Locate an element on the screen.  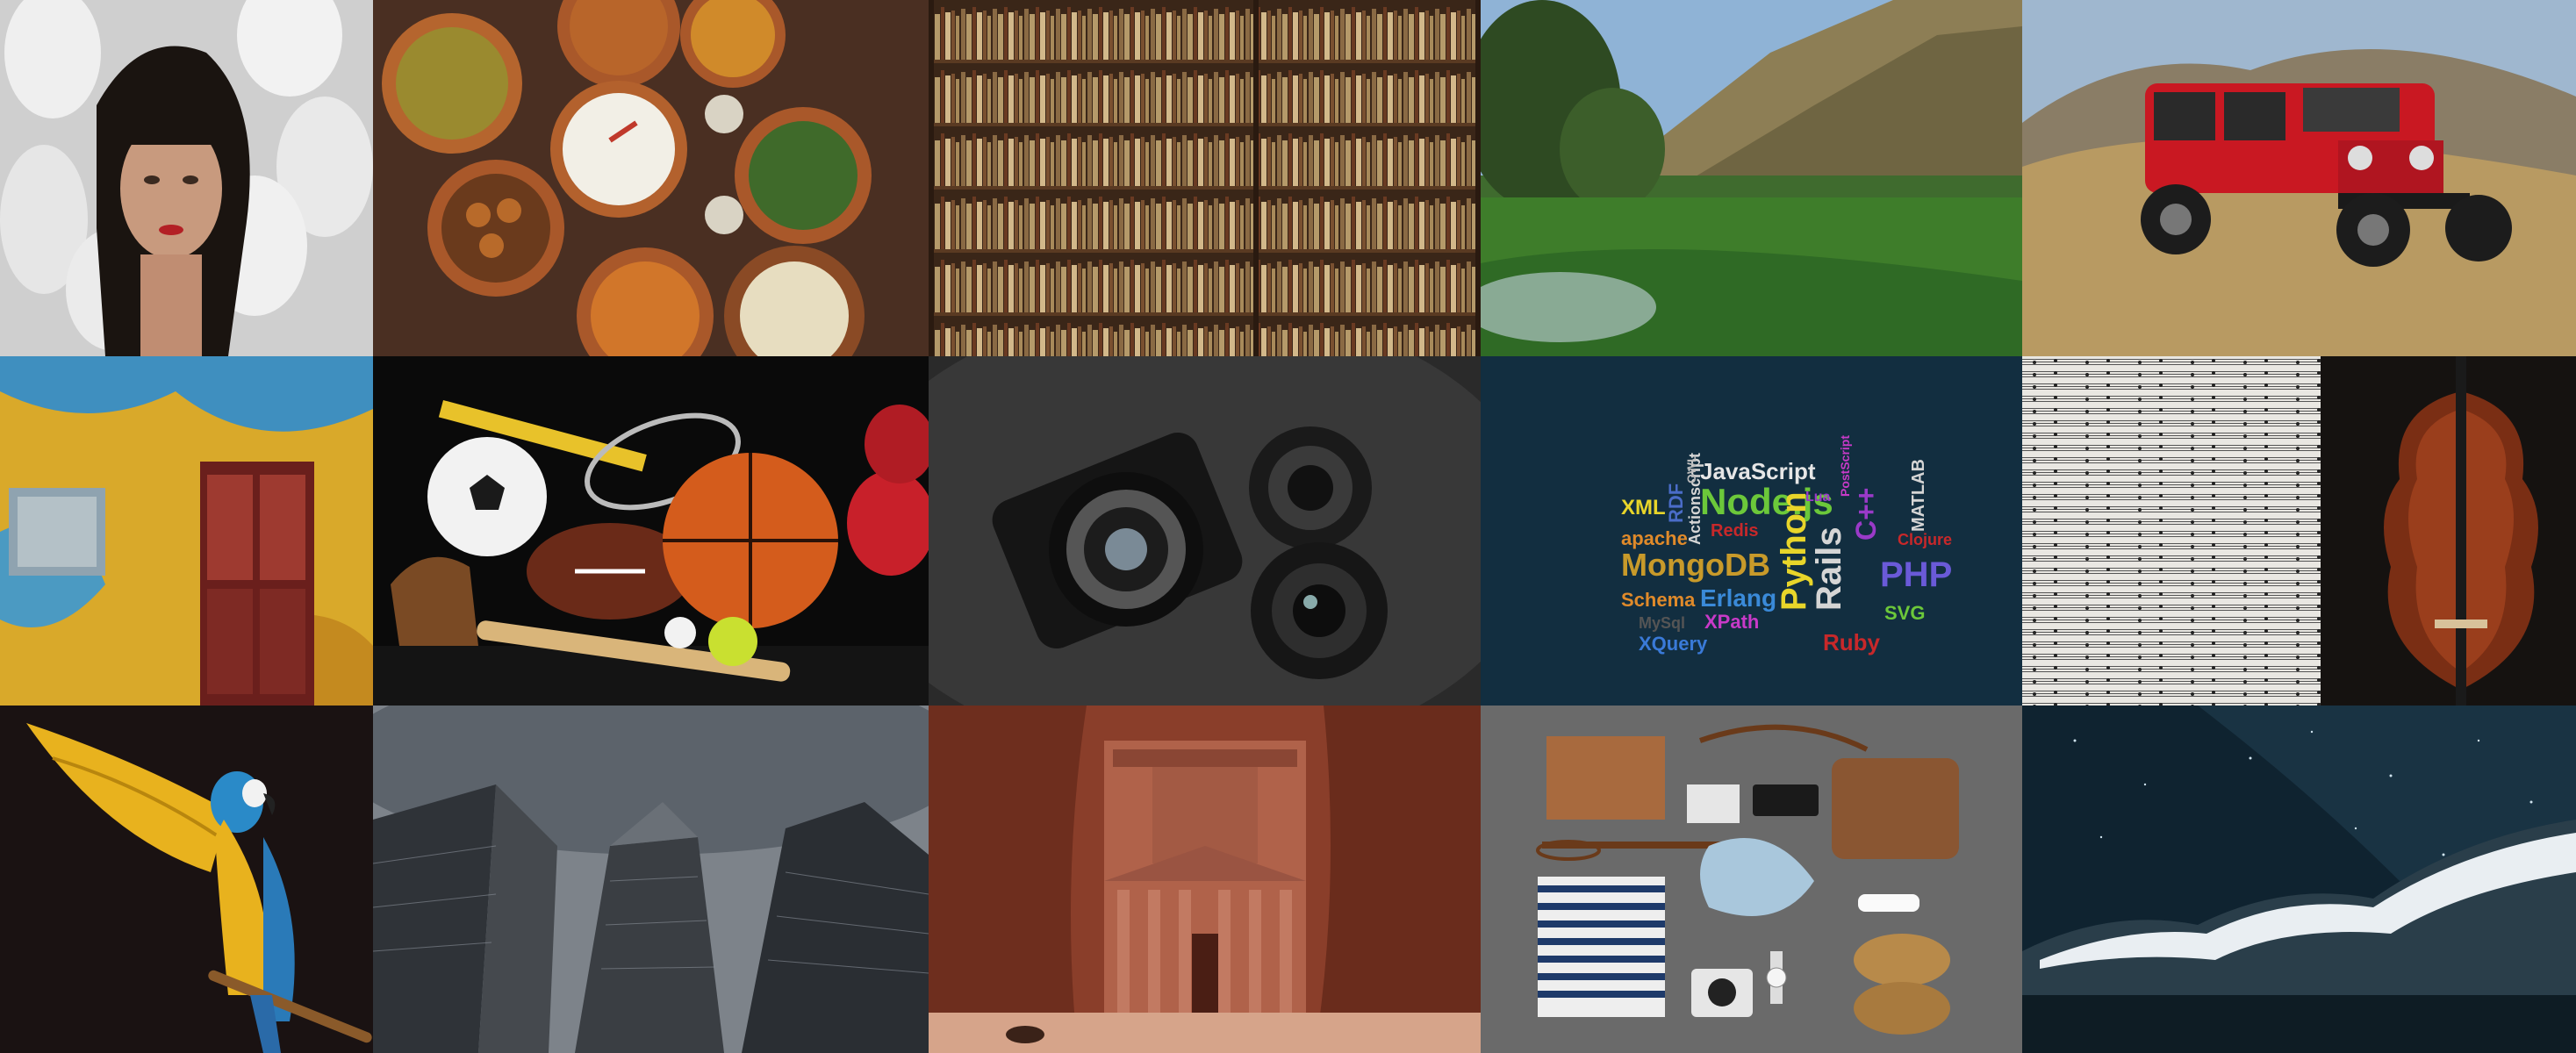
word-postscript: PostScript is located at coordinates (1845, 466).